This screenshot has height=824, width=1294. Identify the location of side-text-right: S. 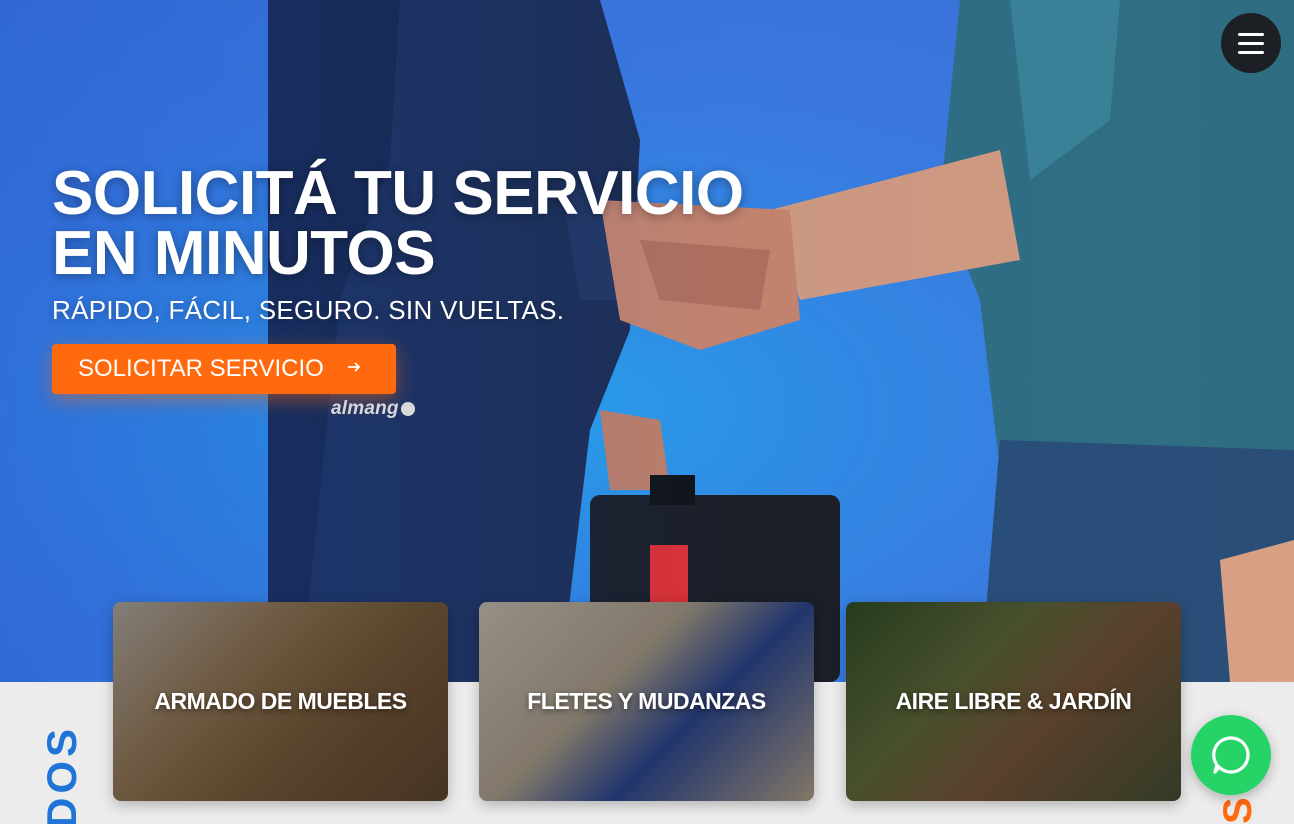
(1235, 810).